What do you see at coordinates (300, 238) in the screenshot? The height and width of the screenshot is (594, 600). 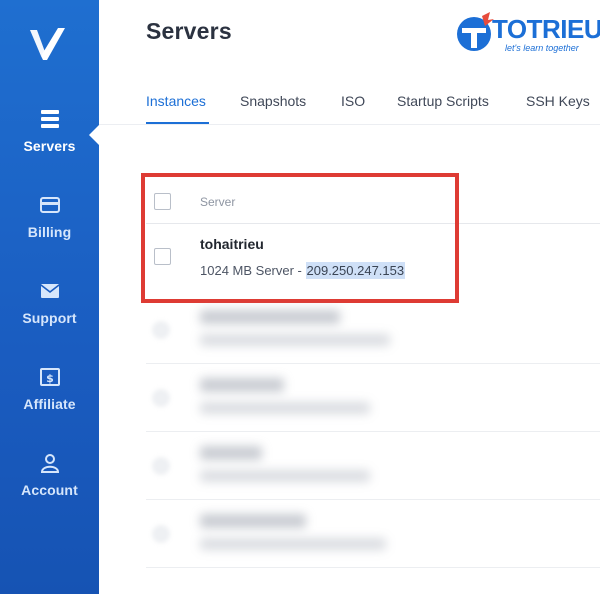 I see `annotation-highlight-box` at bounding box center [300, 238].